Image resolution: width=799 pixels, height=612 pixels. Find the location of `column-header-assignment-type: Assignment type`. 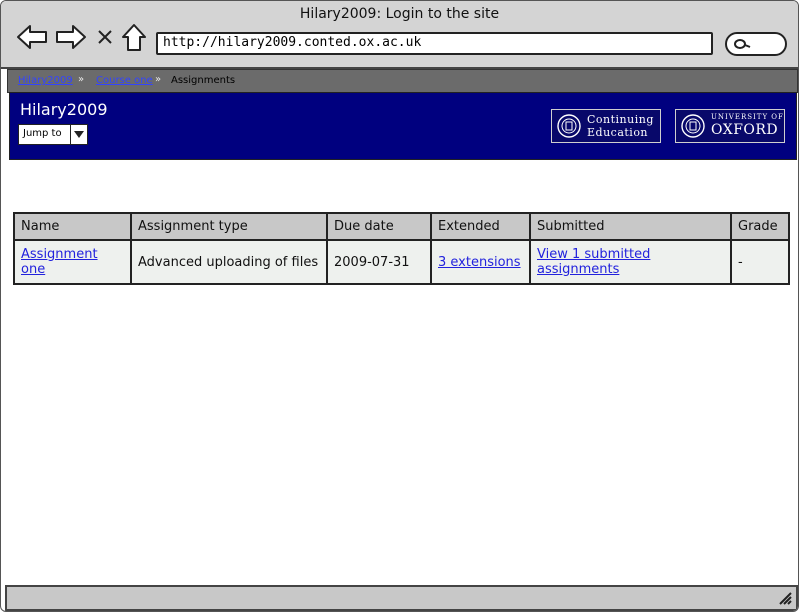

column-header-assignment-type: Assignment type is located at coordinates (229, 226).